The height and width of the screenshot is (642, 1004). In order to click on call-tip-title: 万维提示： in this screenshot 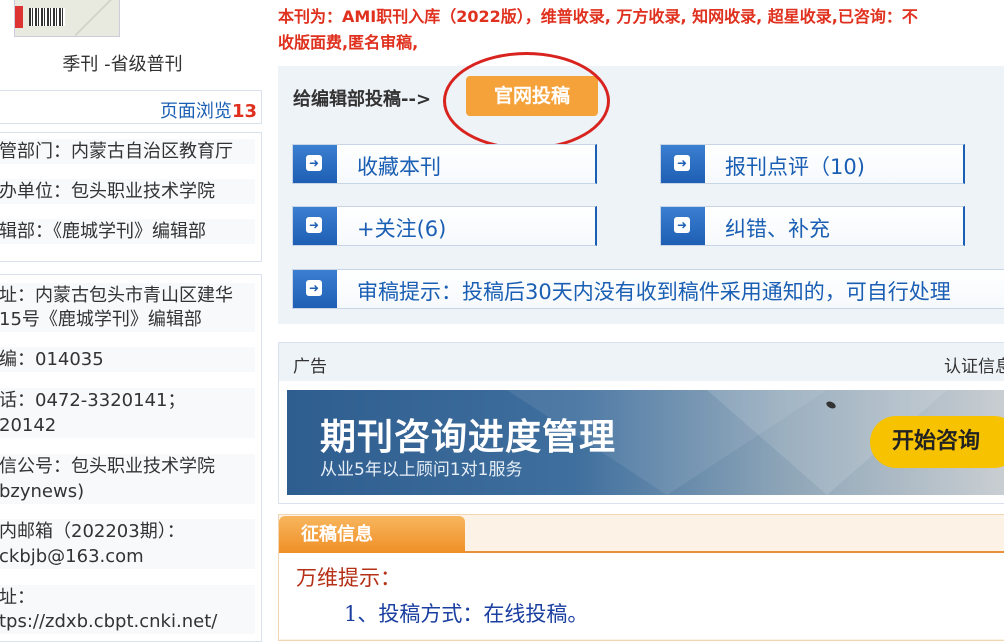, I will do `click(348, 578)`.